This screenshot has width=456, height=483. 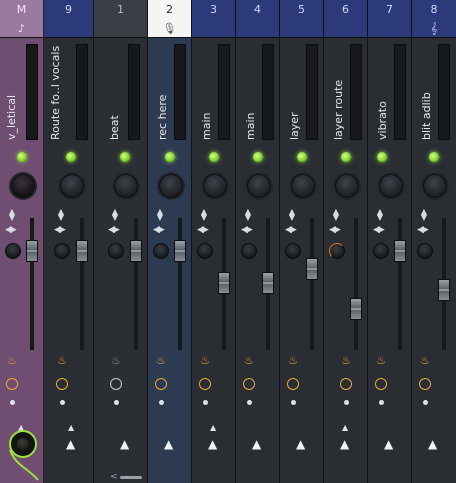 I want to click on strip-5: 5 layer ▲ ▼ ◀▶ ♨ ▲, so click(x=302, y=241).